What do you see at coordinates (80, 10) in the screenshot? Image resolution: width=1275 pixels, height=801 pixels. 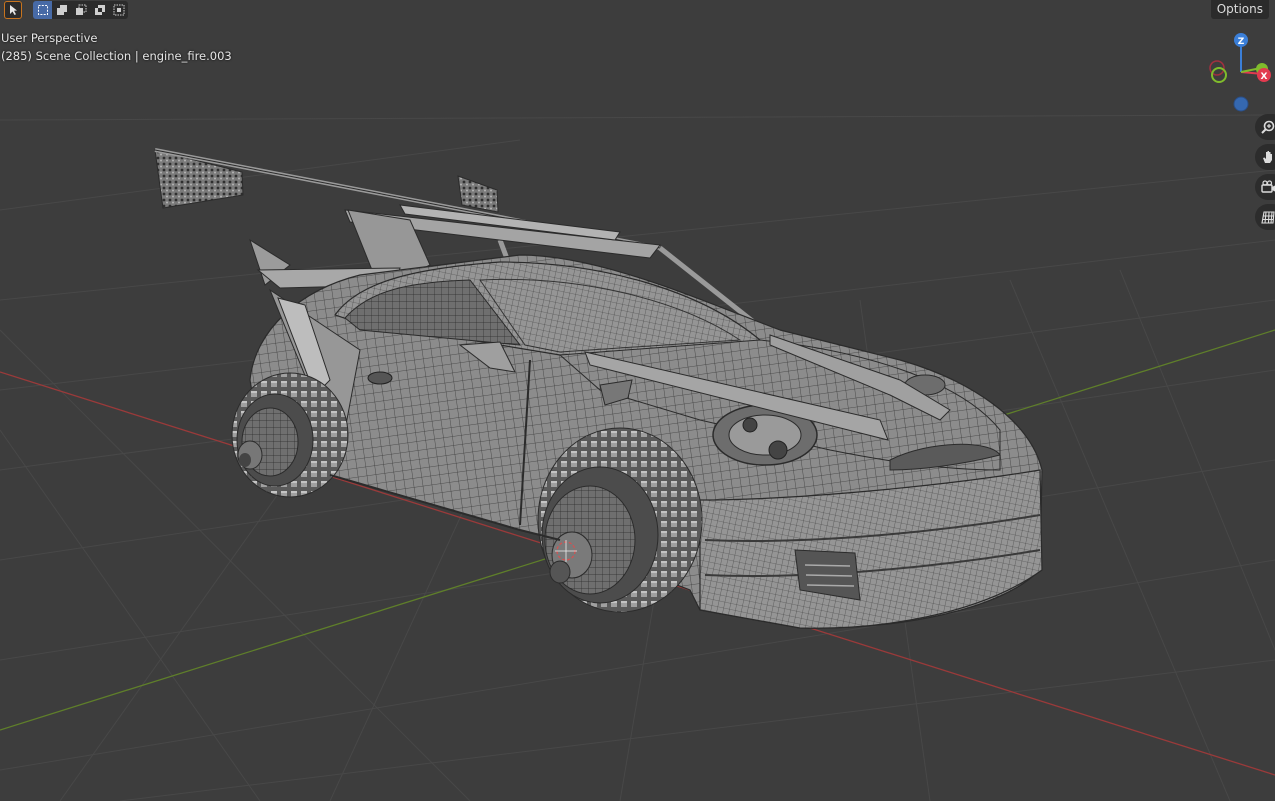 I see `select-box-subtract-icon` at bounding box center [80, 10].